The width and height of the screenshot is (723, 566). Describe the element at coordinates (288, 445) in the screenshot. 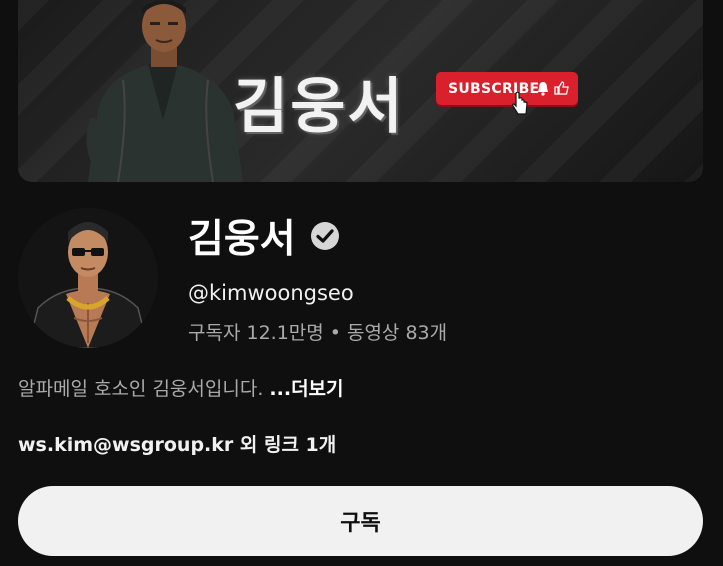

I see `link-more-count: 외 링크 1개` at that location.